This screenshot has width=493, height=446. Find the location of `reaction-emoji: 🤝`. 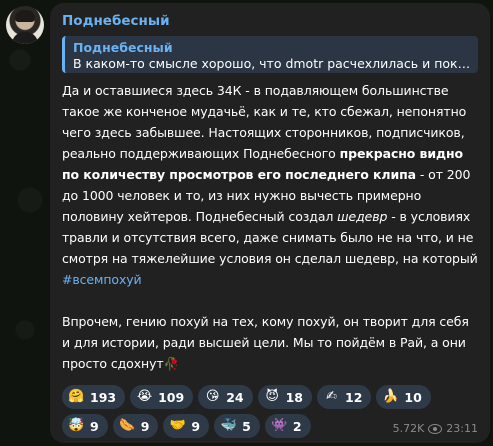

reaction-emoji: 🤝 is located at coordinates (177, 425).